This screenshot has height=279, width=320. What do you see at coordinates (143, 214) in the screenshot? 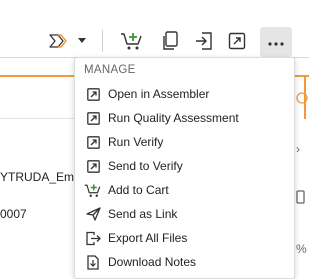
I see `menu-item-label: Send as Link` at bounding box center [143, 214].